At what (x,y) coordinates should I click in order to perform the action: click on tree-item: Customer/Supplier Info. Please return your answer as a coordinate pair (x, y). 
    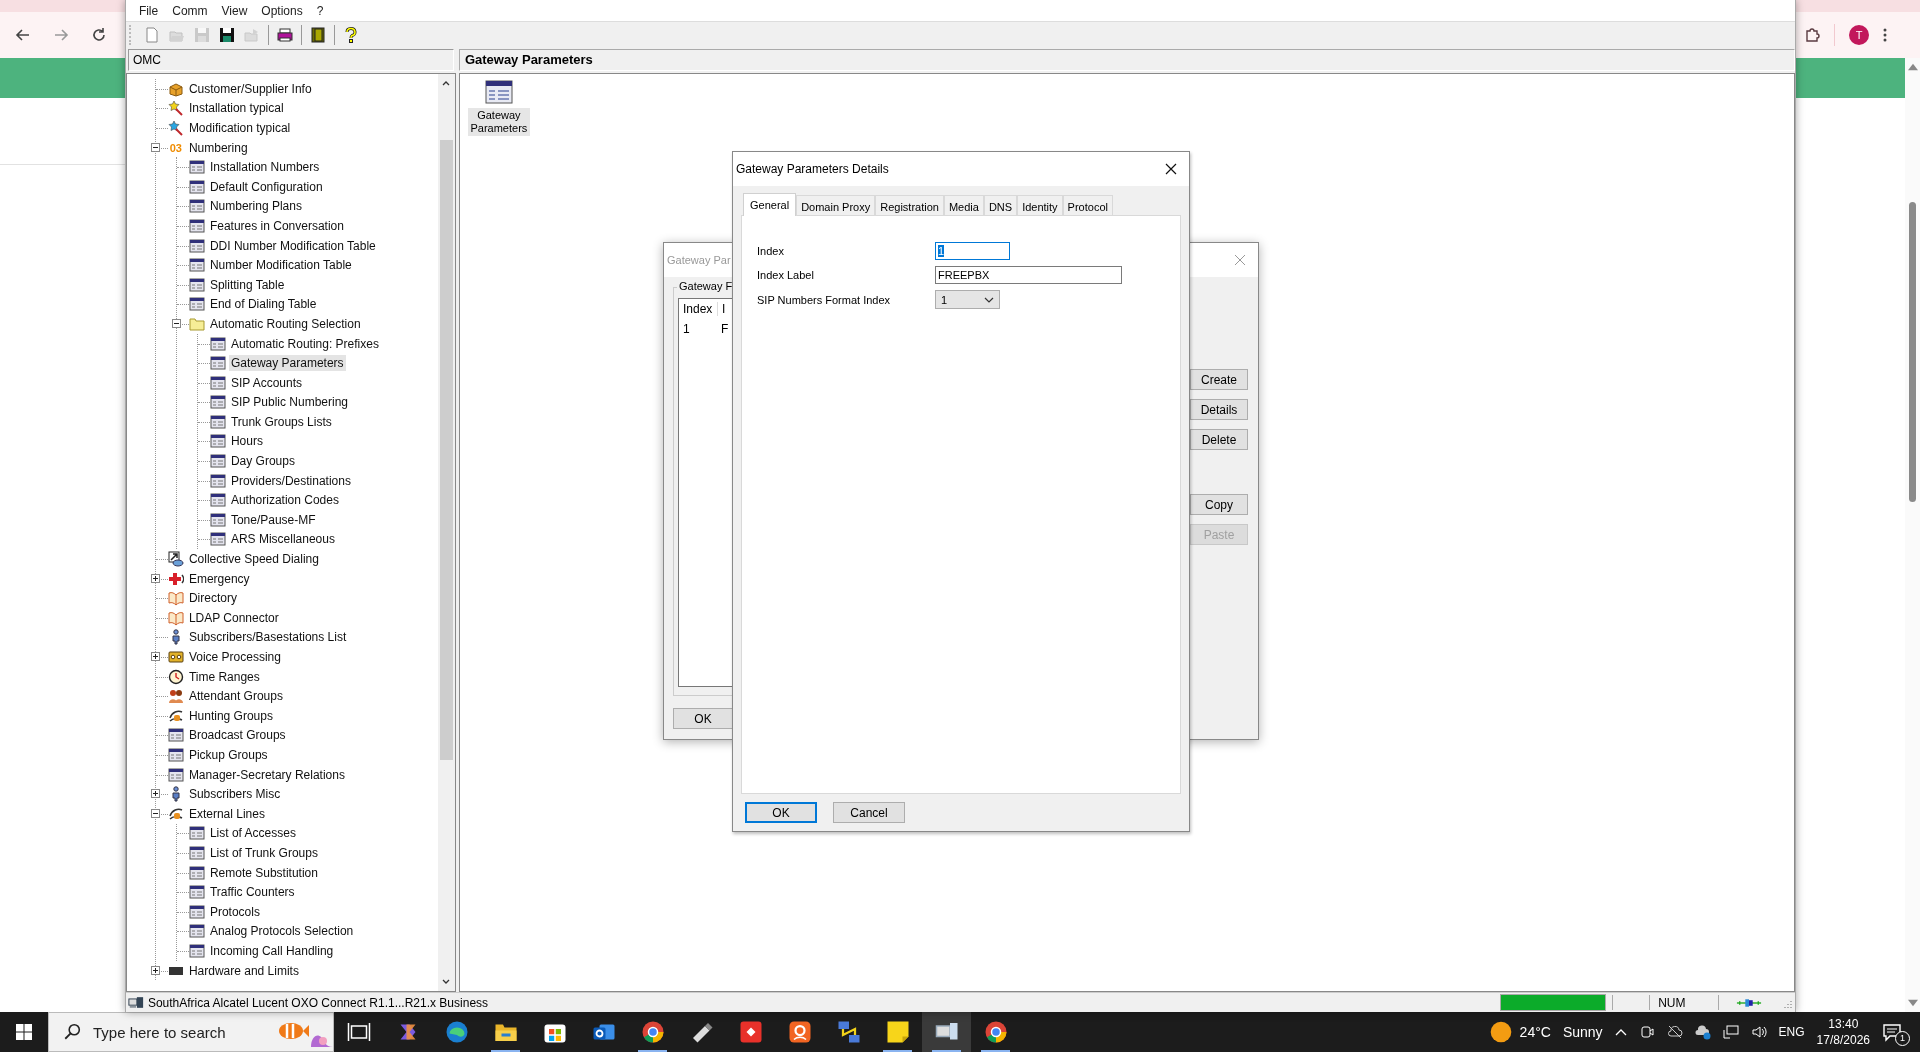
    Looking at the image, I should click on (250, 88).